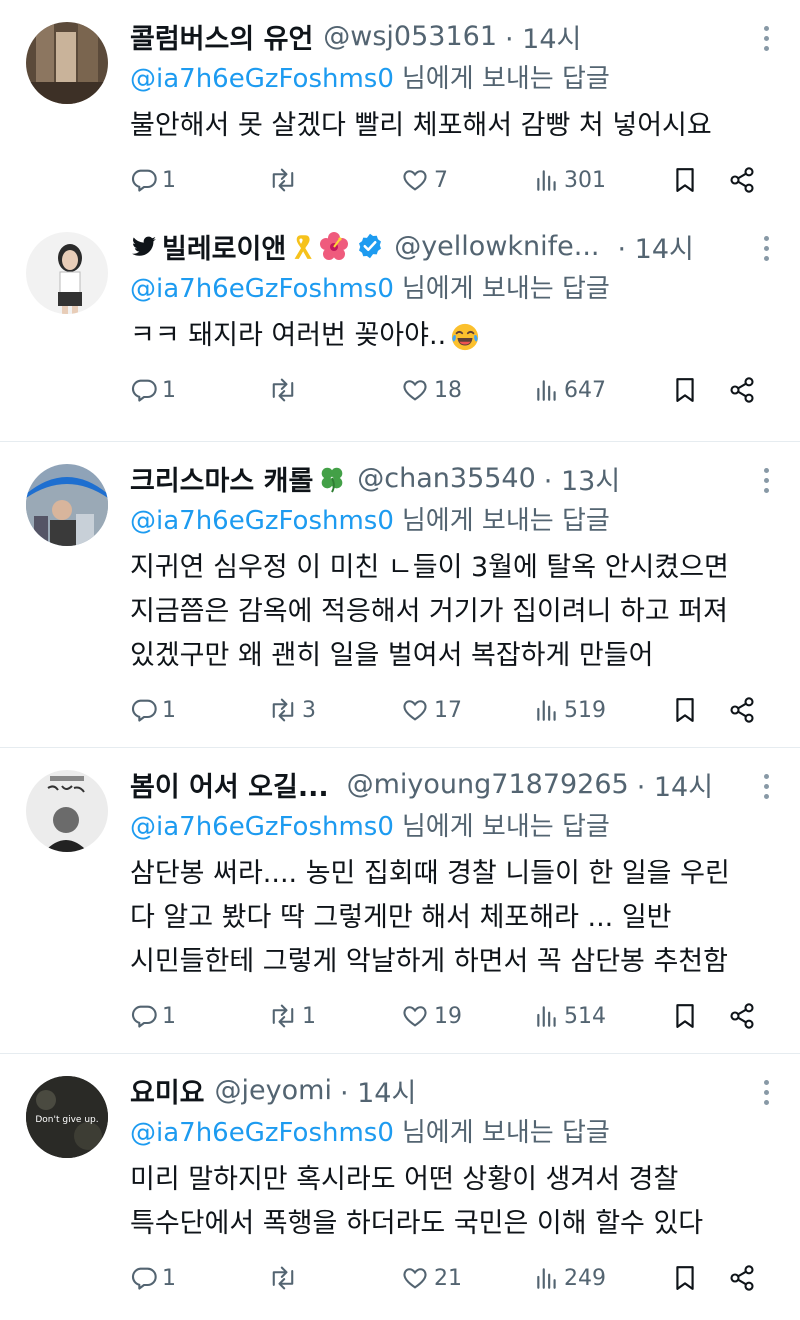  I want to click on like-button: 19, so click(431, 1016).